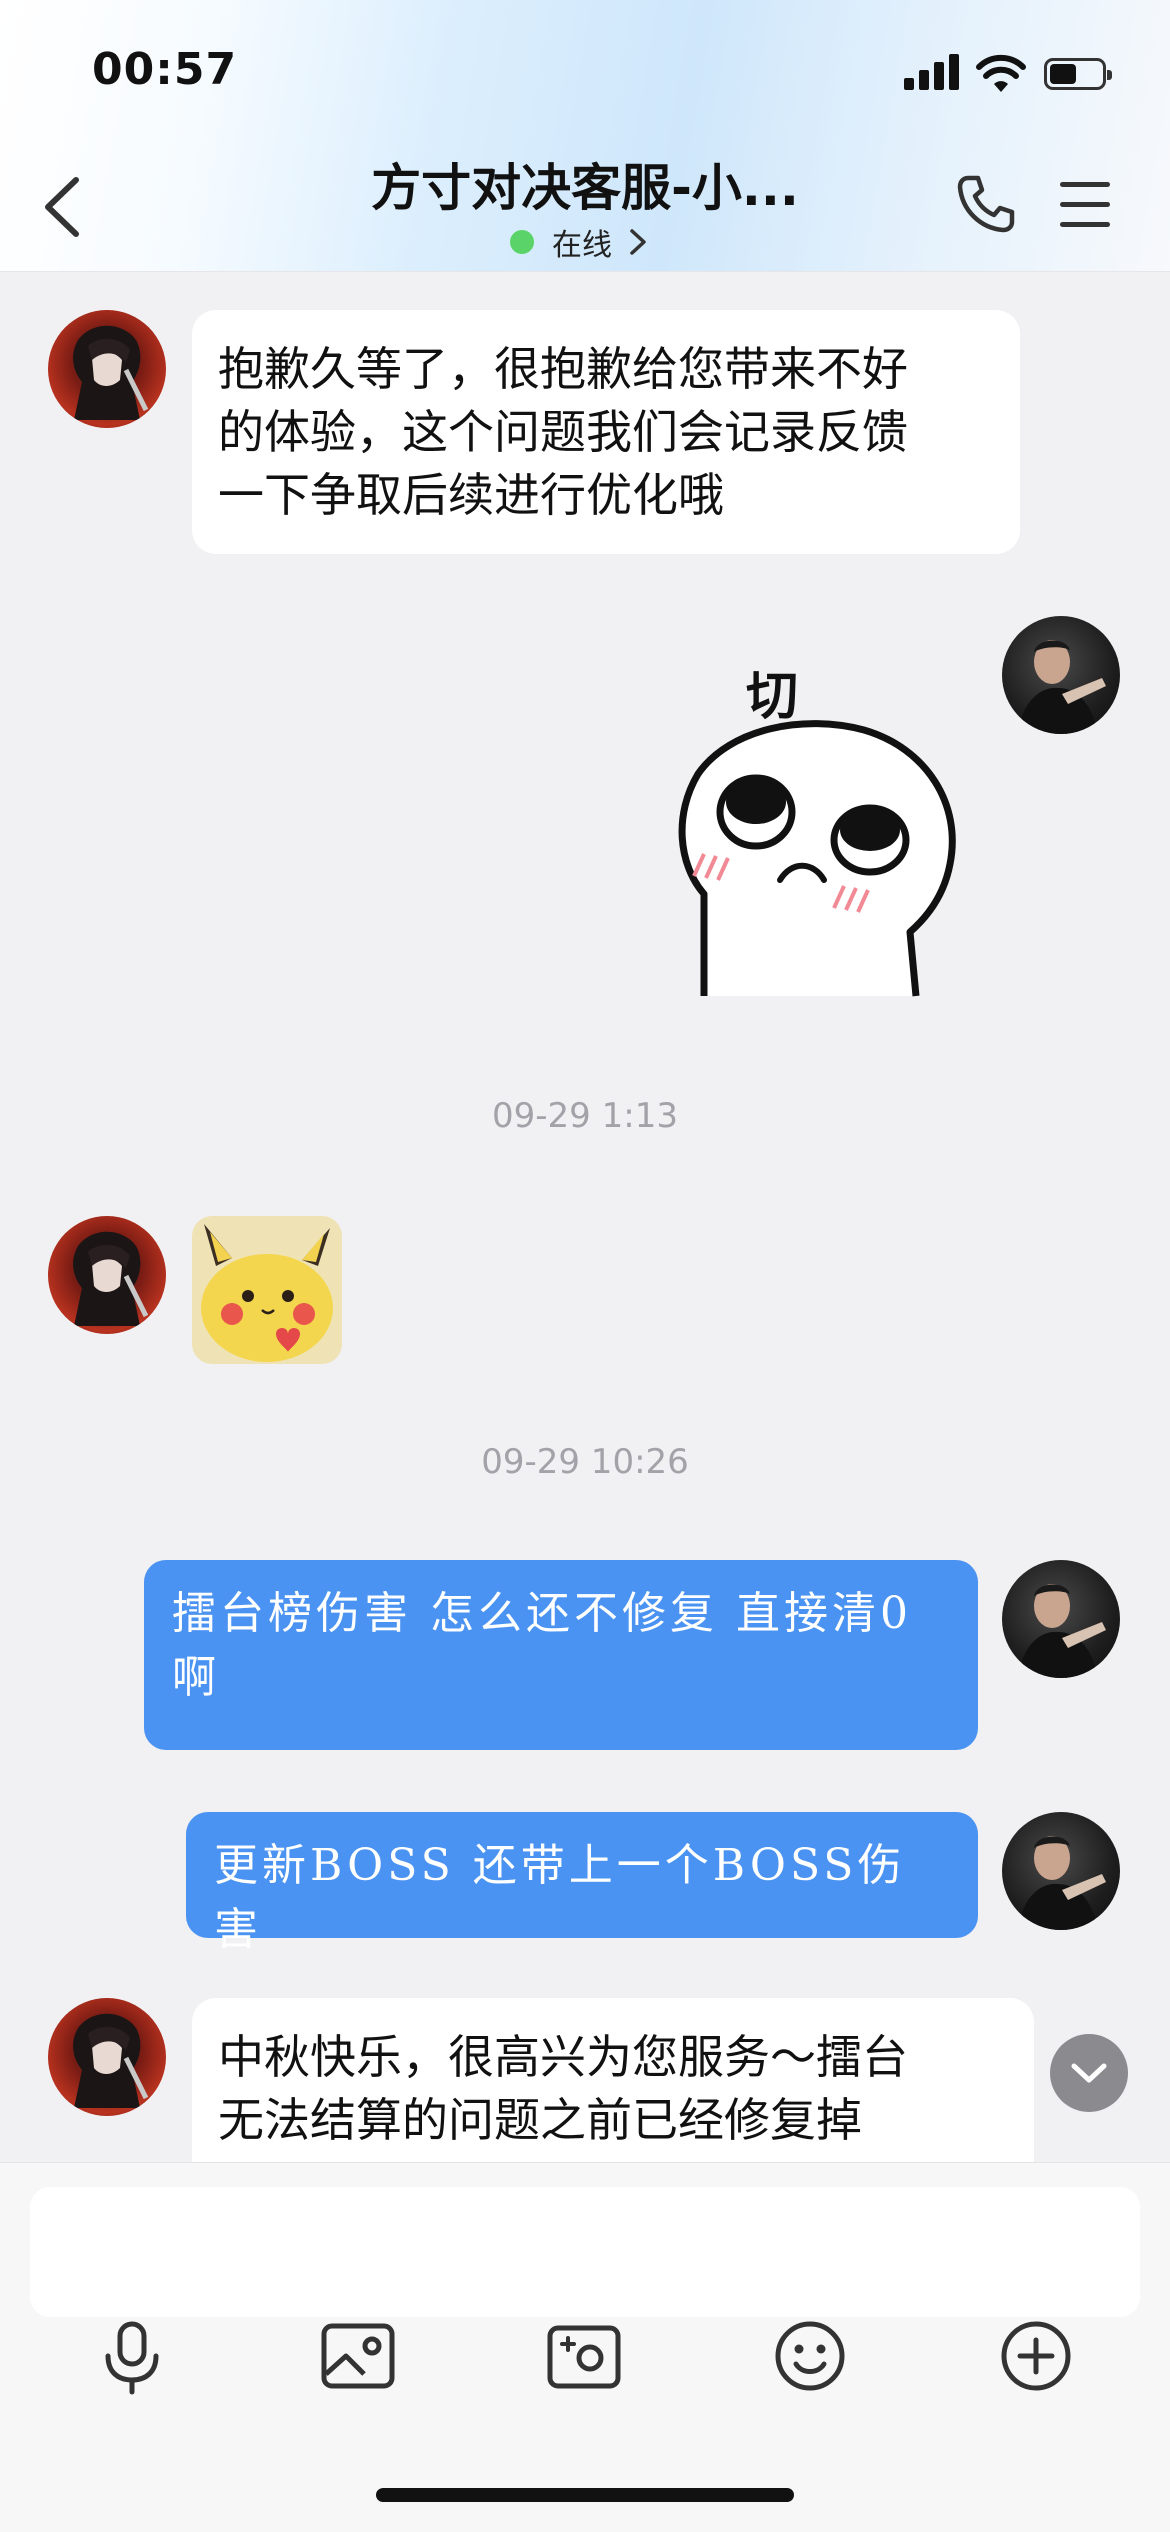 The image size is (1170, 2532). I want to click on phone-icon, so click(986, 204).